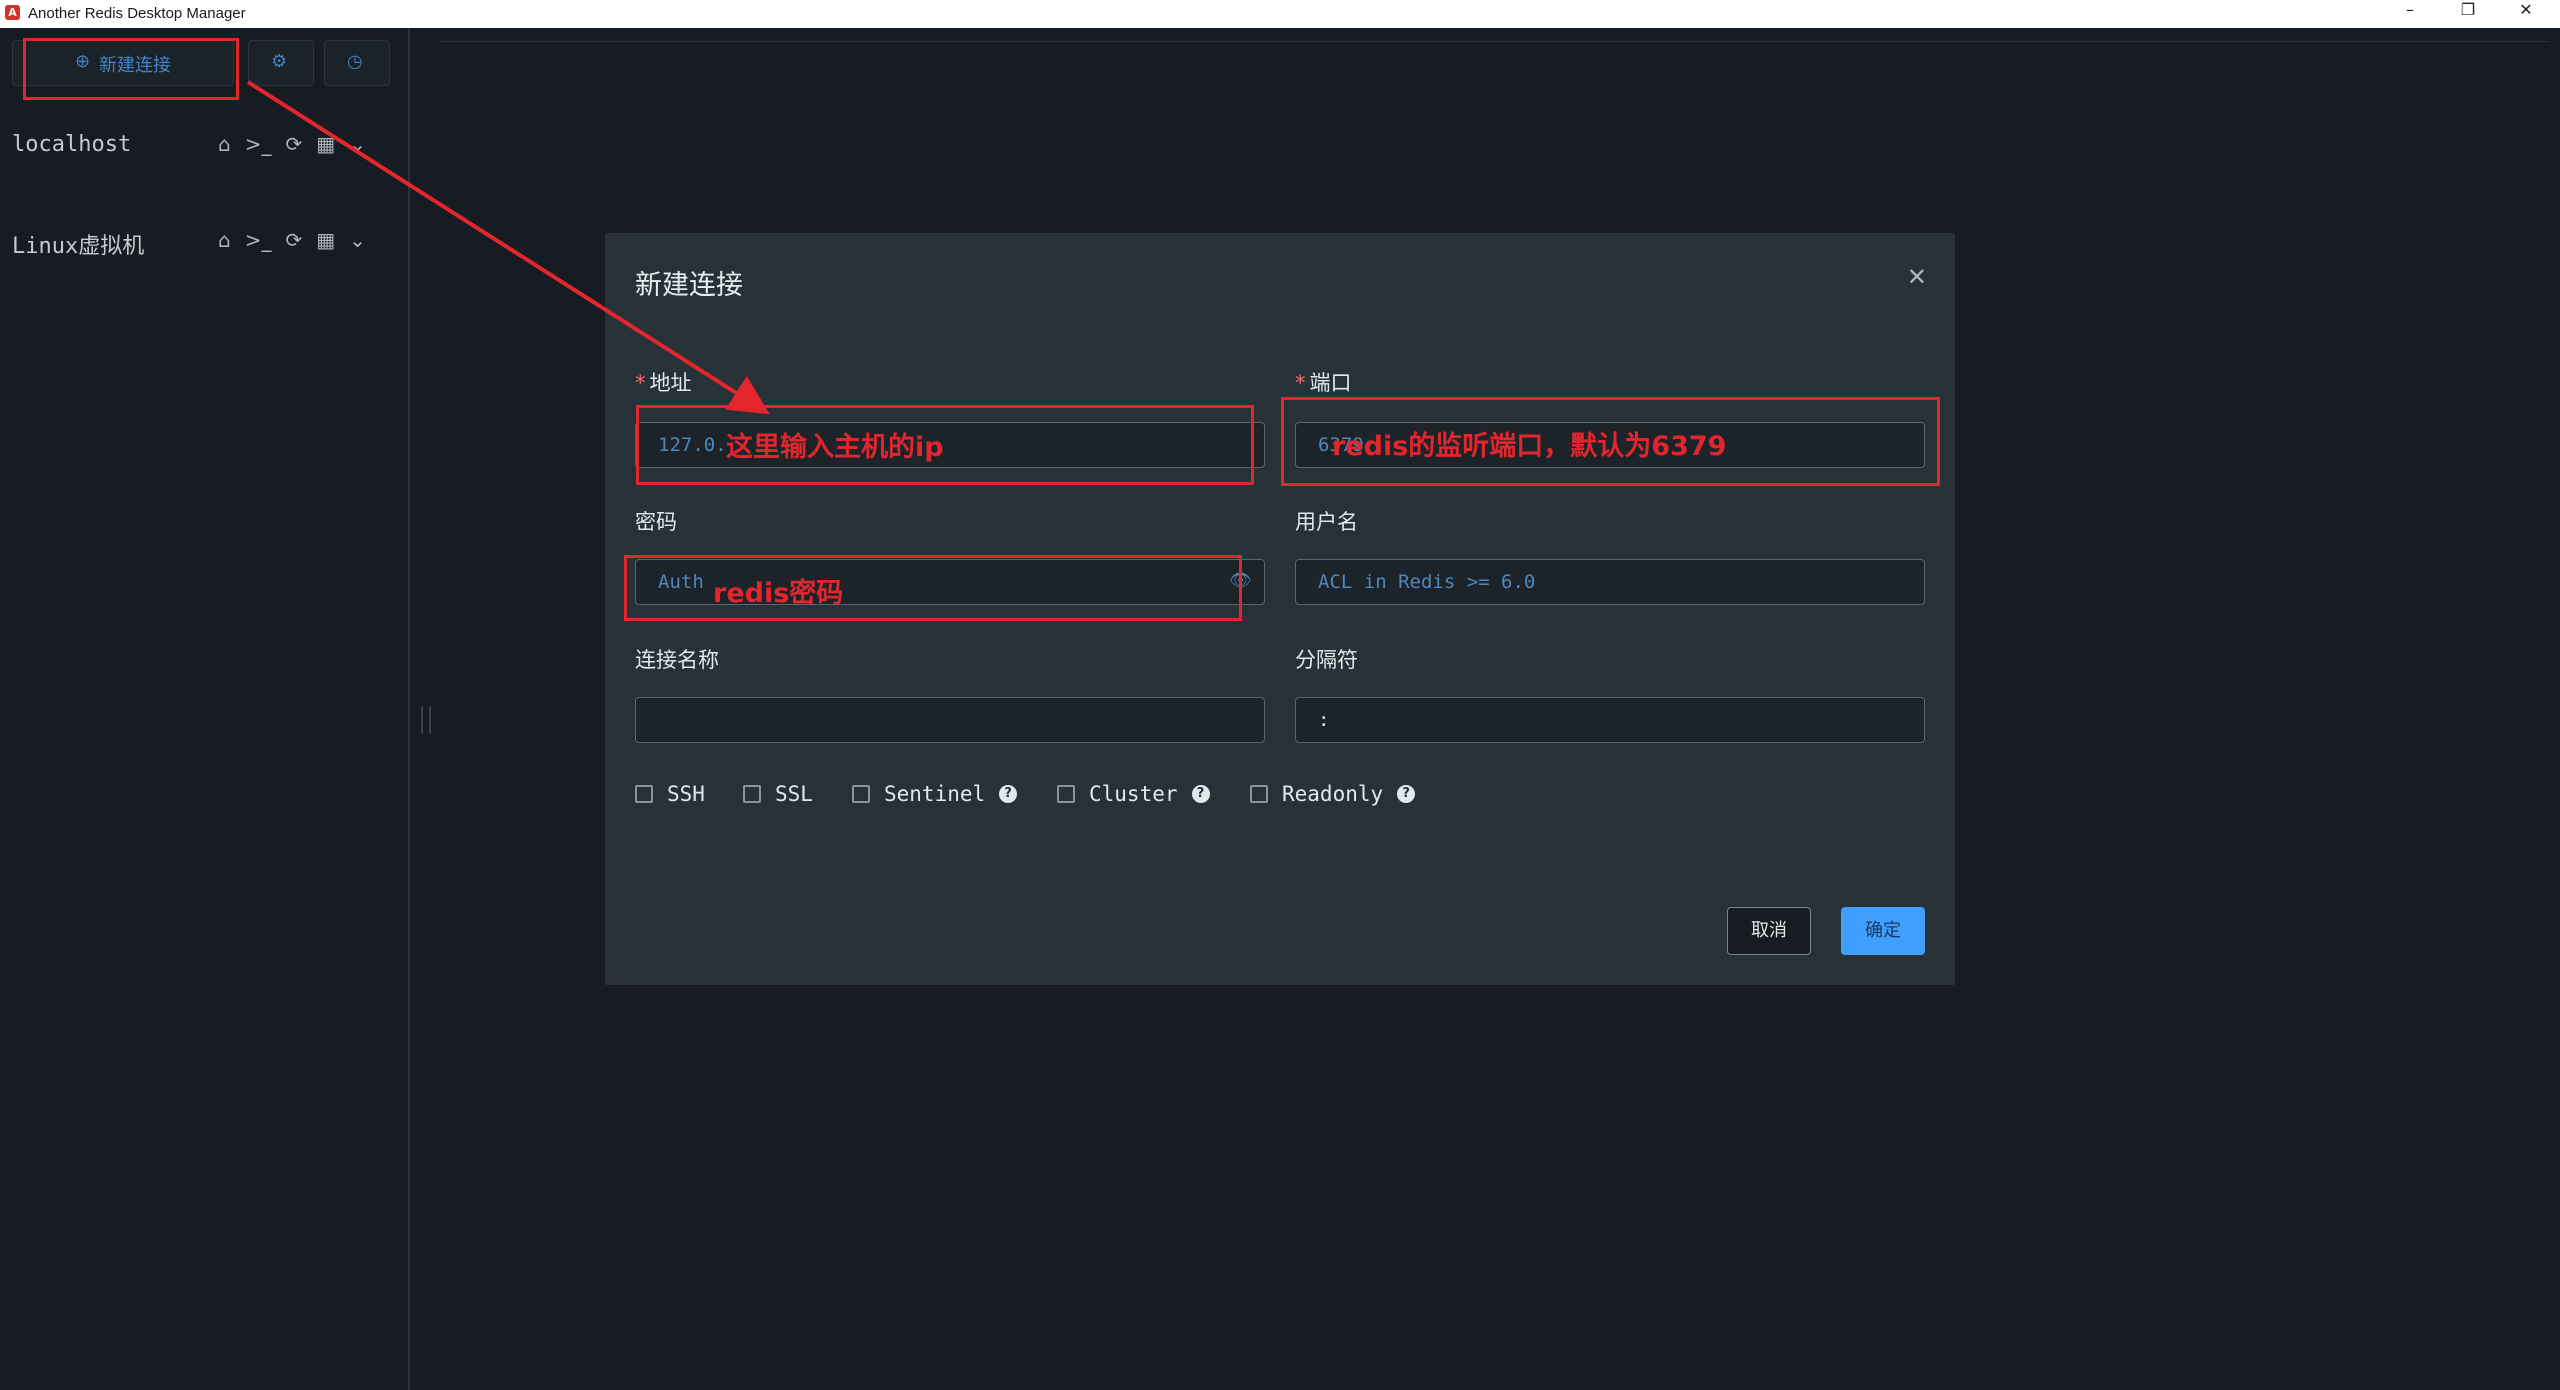 This screenshot has width=2560, height=1390. Describe the element at coordinates (1610, 582) in the screenshot. I see `username-input: ACL in Redis >= 6.0` at that location.